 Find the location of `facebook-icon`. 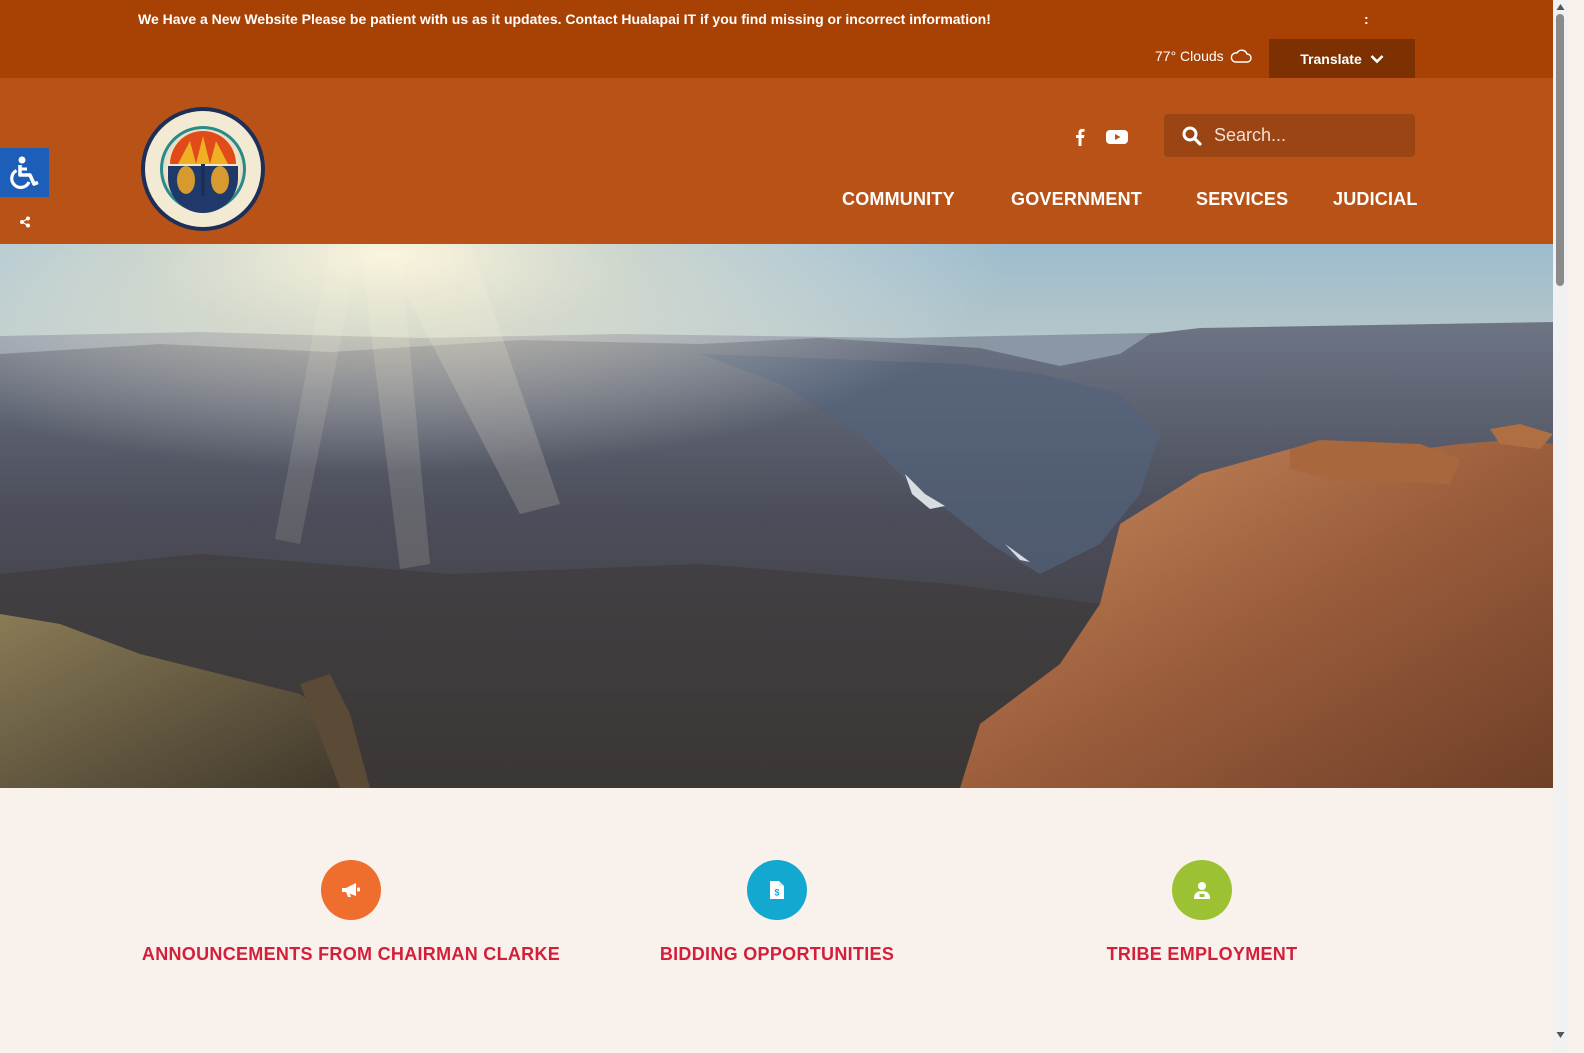

facebook-icon is located at coordinates (1080, 137).